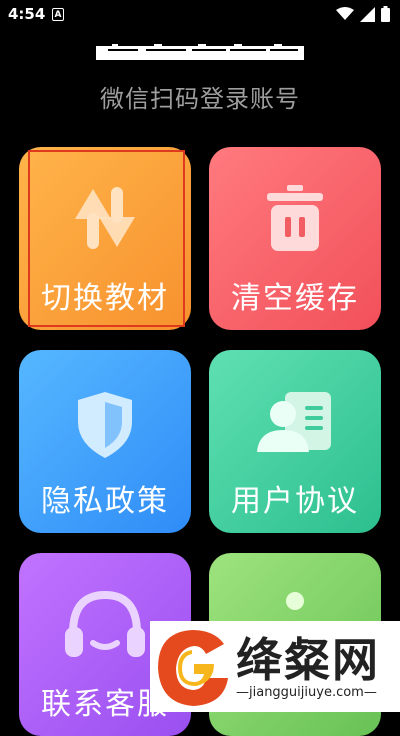  Describe the element at coordinates (295, 501) in the screenshot. I see `tile-label: 用户协议` at that location.